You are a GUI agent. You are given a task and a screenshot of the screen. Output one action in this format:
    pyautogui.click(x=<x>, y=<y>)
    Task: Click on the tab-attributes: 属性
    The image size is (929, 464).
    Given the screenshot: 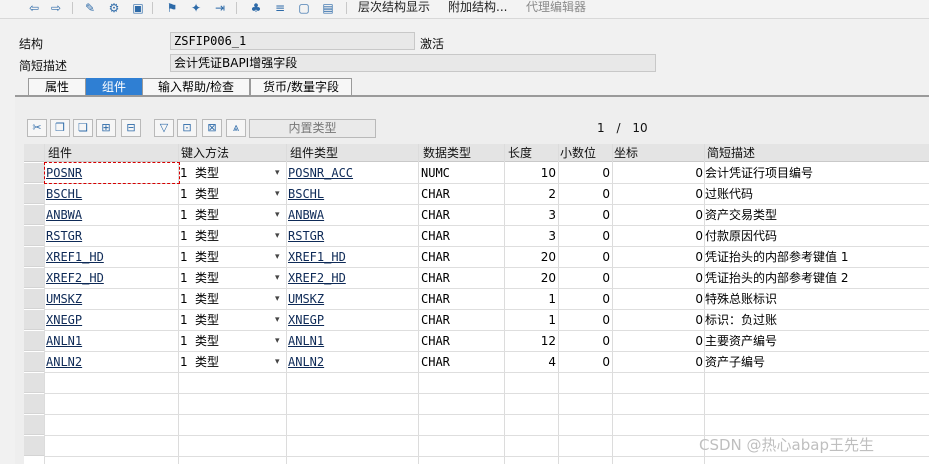 What is the action you would take?
    pyautogui.click(x=57, y=86)
    